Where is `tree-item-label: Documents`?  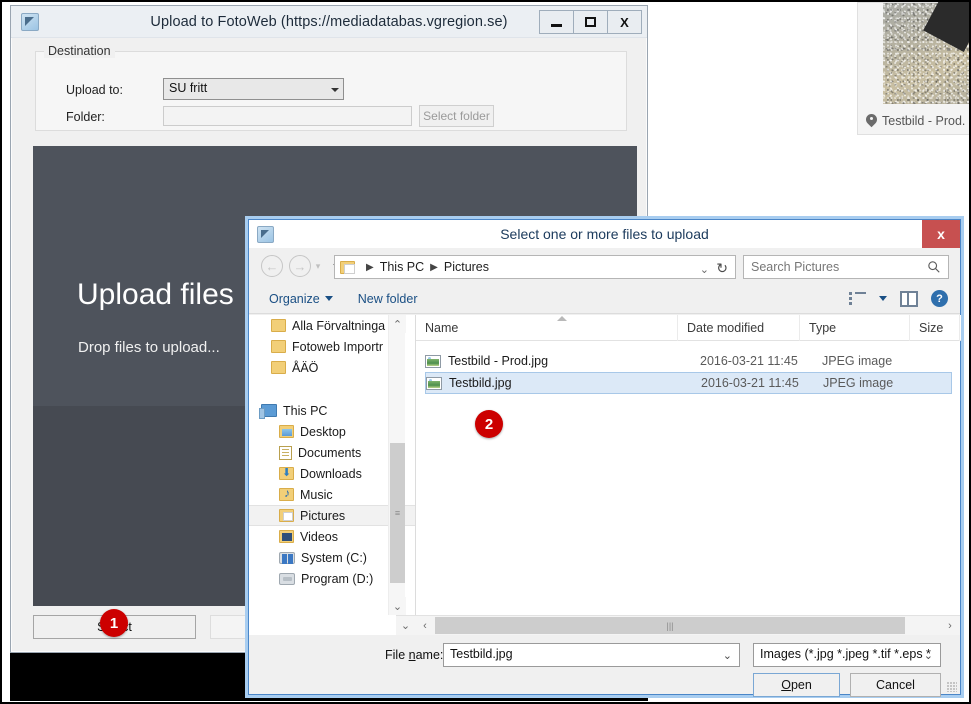 tree-item-label: Documents is located at coordinates (330, 452).